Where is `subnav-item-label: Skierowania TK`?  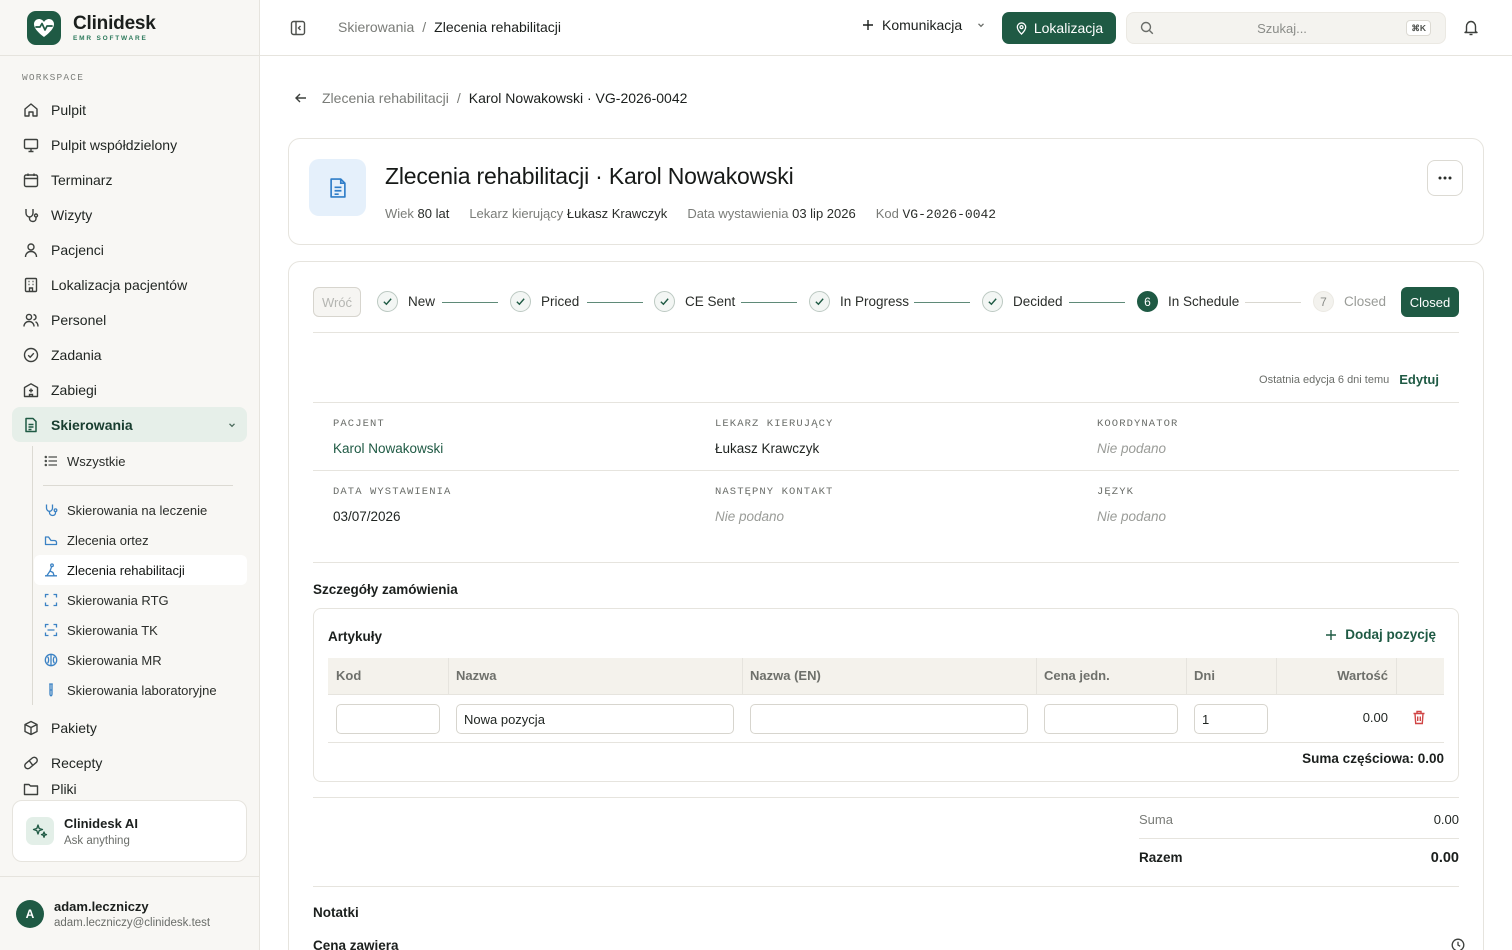
subnav-item-label: Skierowania TK is located at coordinates (112, 630).